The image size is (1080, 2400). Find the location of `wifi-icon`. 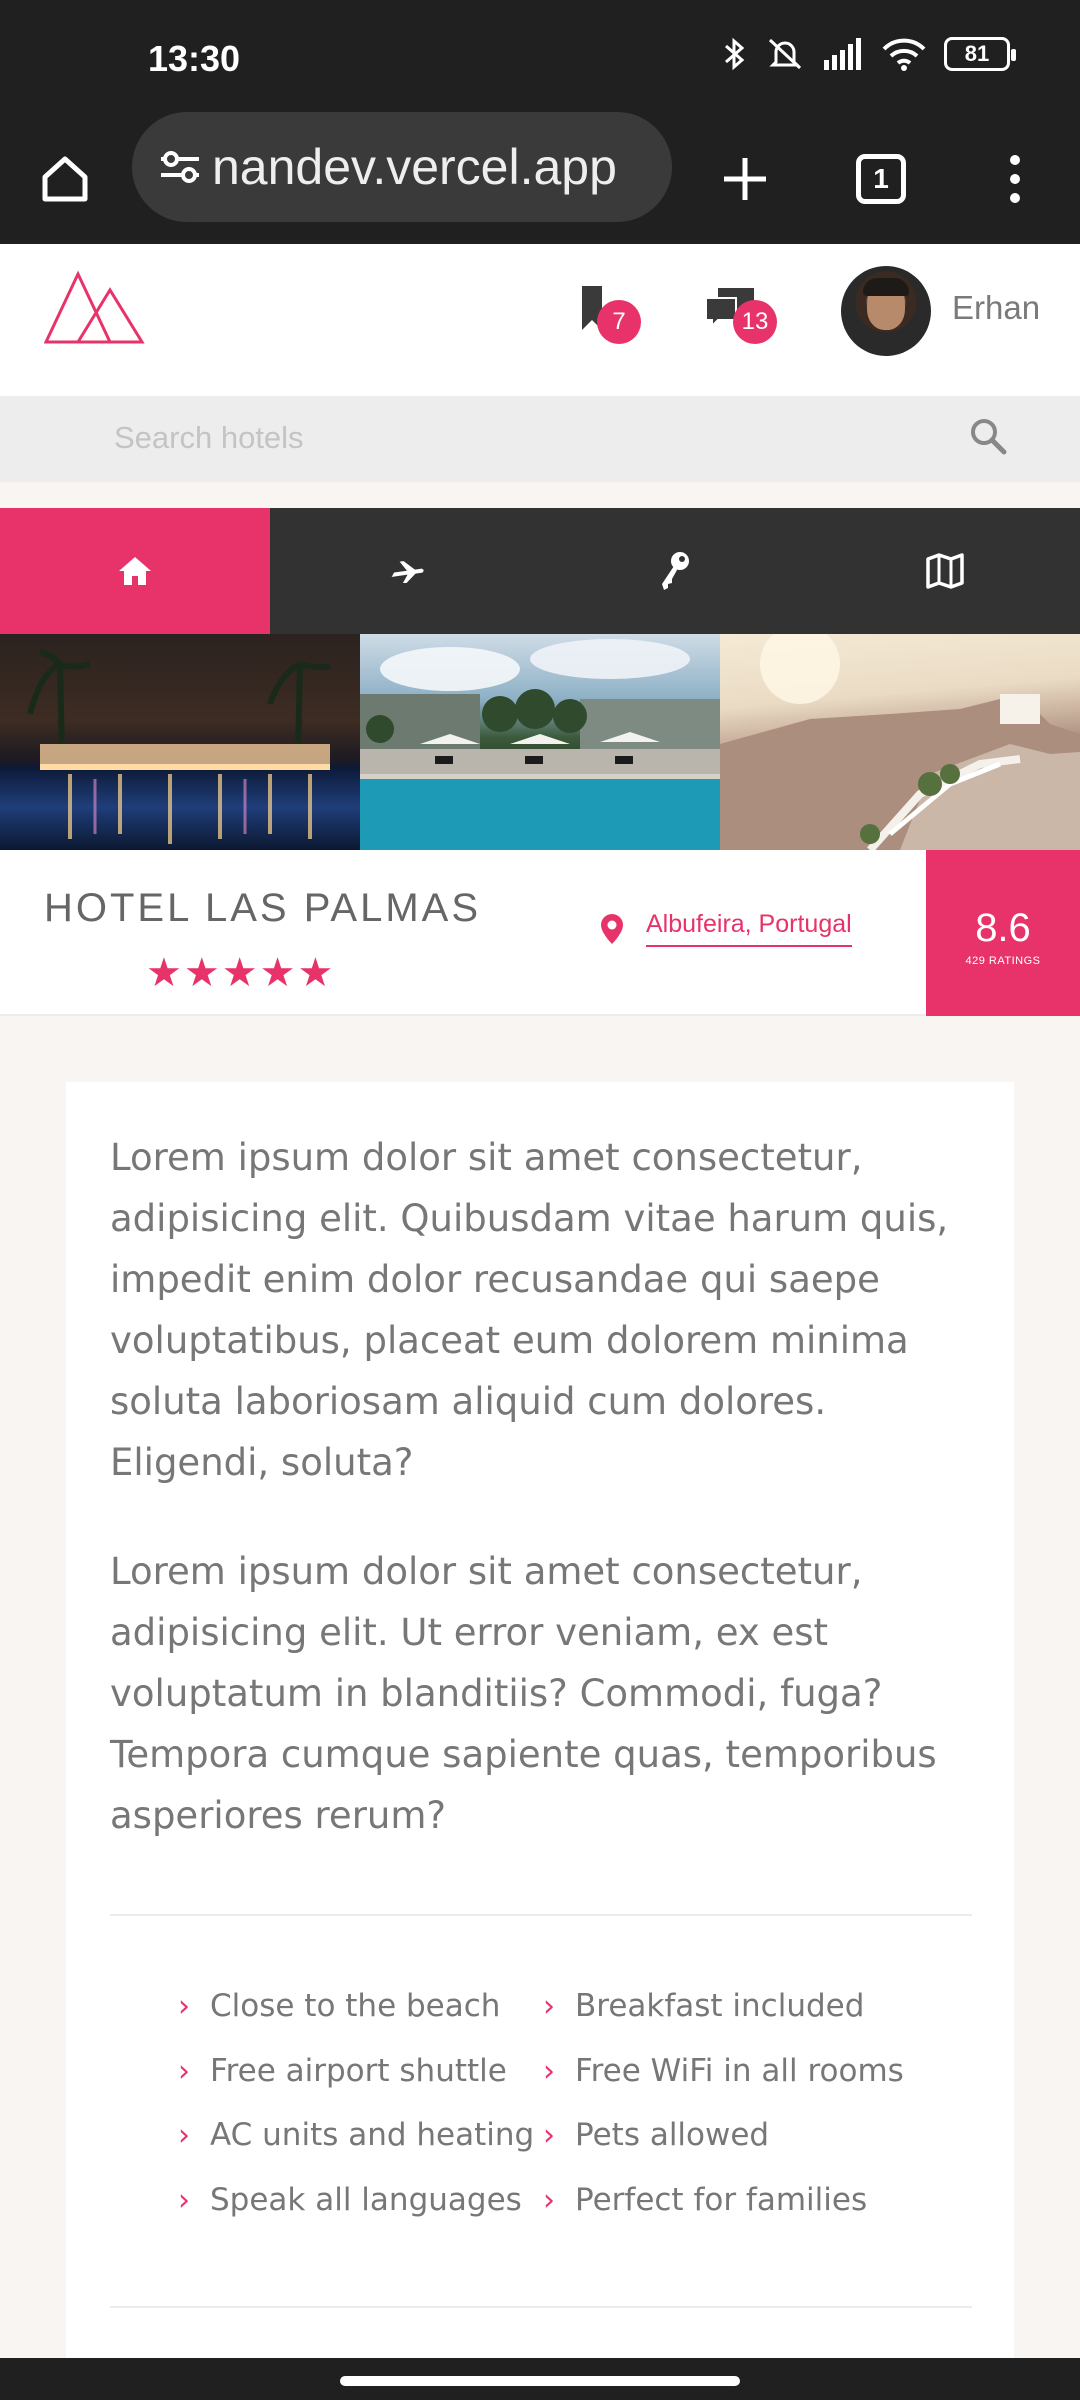

wifi-icon is located at coordinates (904, 54).